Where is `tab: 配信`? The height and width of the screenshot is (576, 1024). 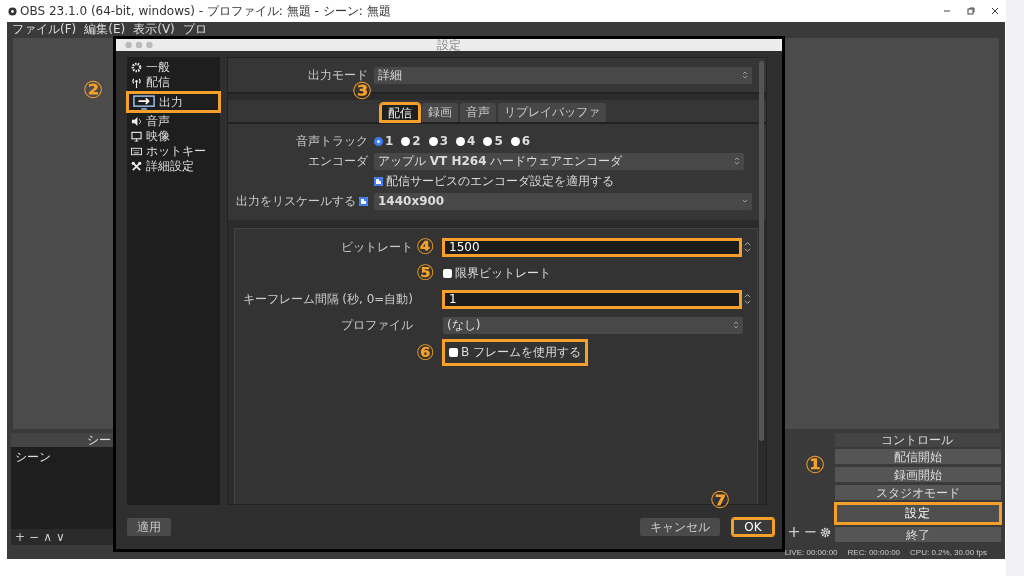 tab: 配信 is located at coordinates (400, 112).